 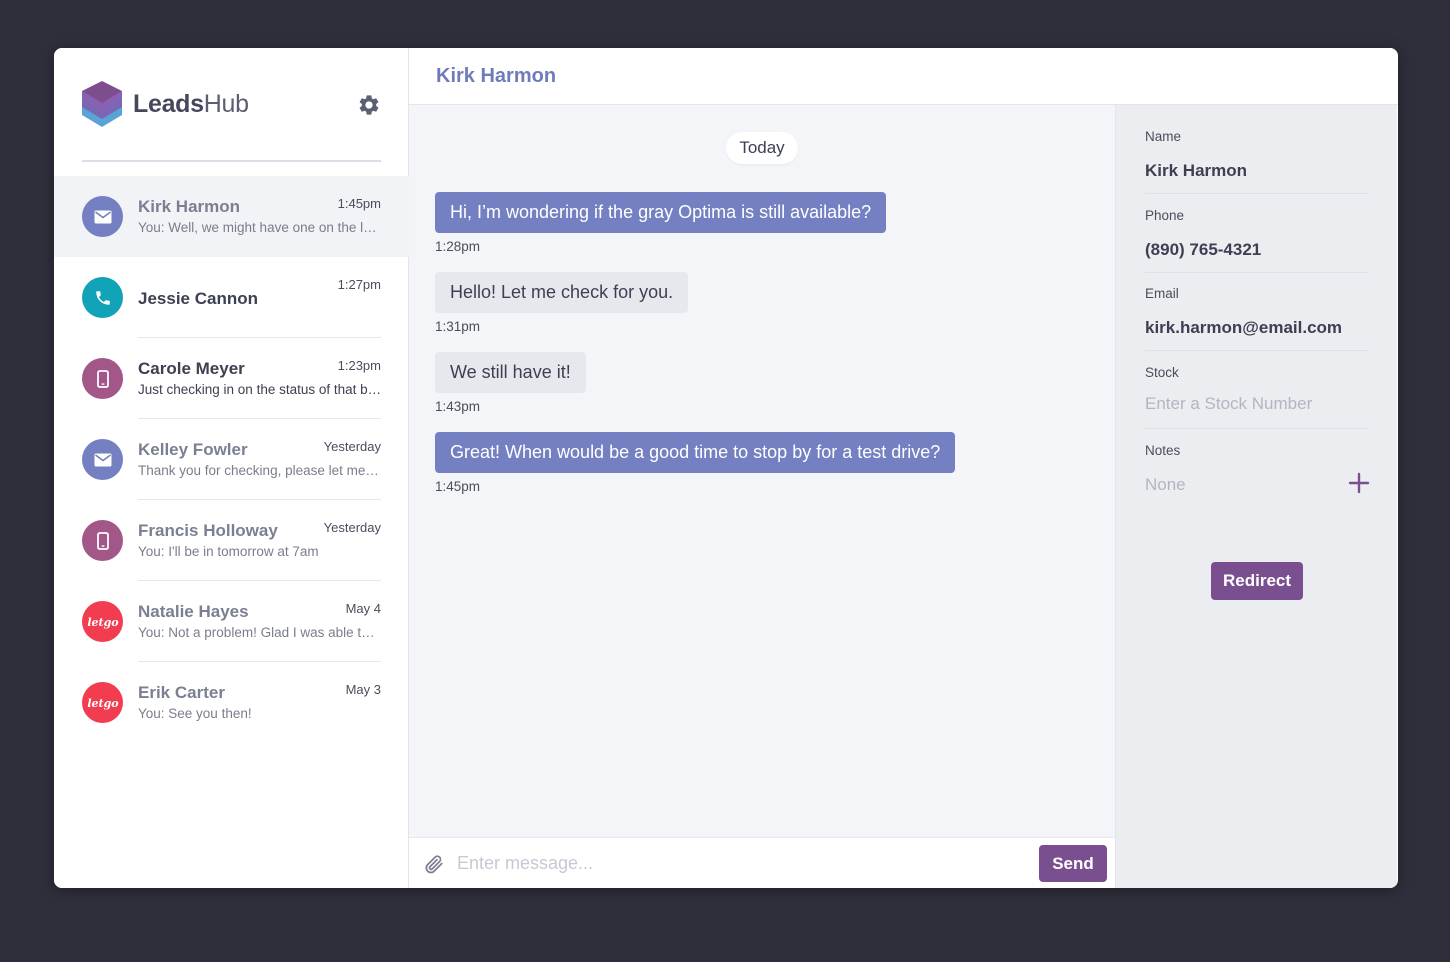 What do you see at coordinates (1196, 170) in the screenshot?
I see `name-value: Kirk Harmon` at bounding box center [1196, 170].